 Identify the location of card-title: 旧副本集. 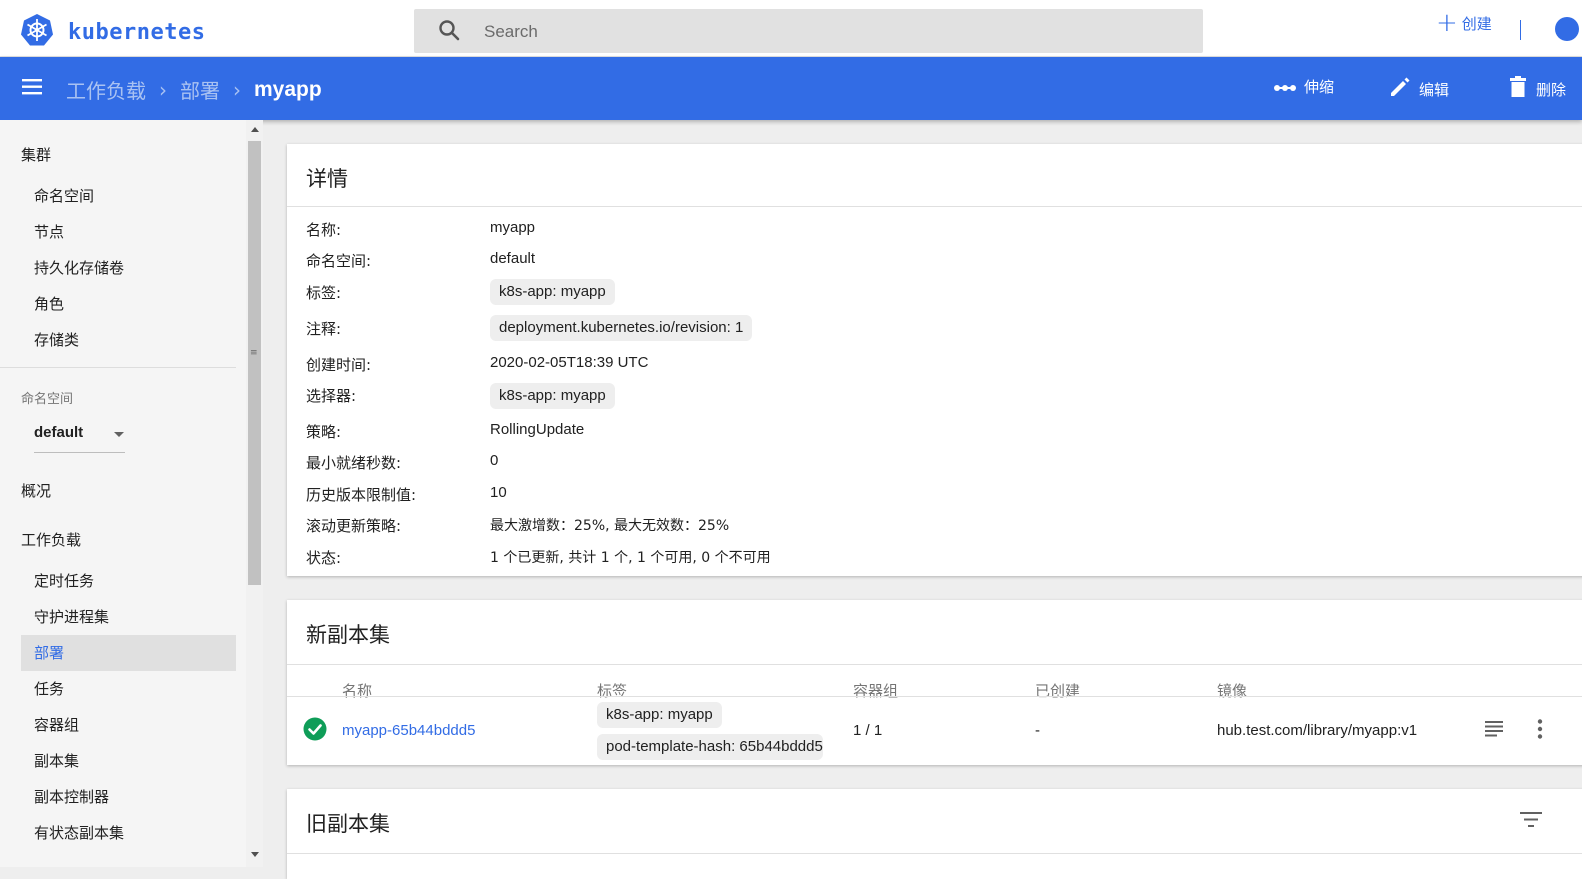
(348, 824).